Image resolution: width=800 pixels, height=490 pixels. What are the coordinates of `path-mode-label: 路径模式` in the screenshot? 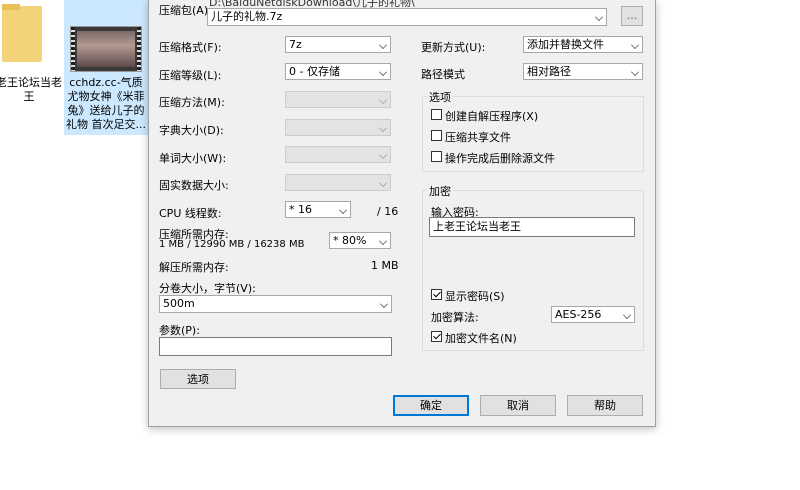 It's located at (443, 74).